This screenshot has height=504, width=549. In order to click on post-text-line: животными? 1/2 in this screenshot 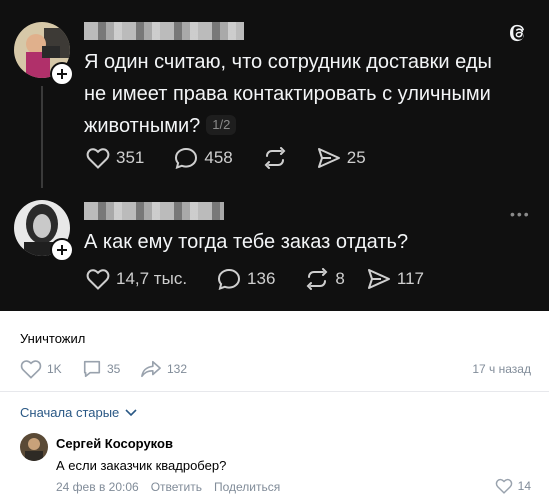, I will do `click(309, 126)`.